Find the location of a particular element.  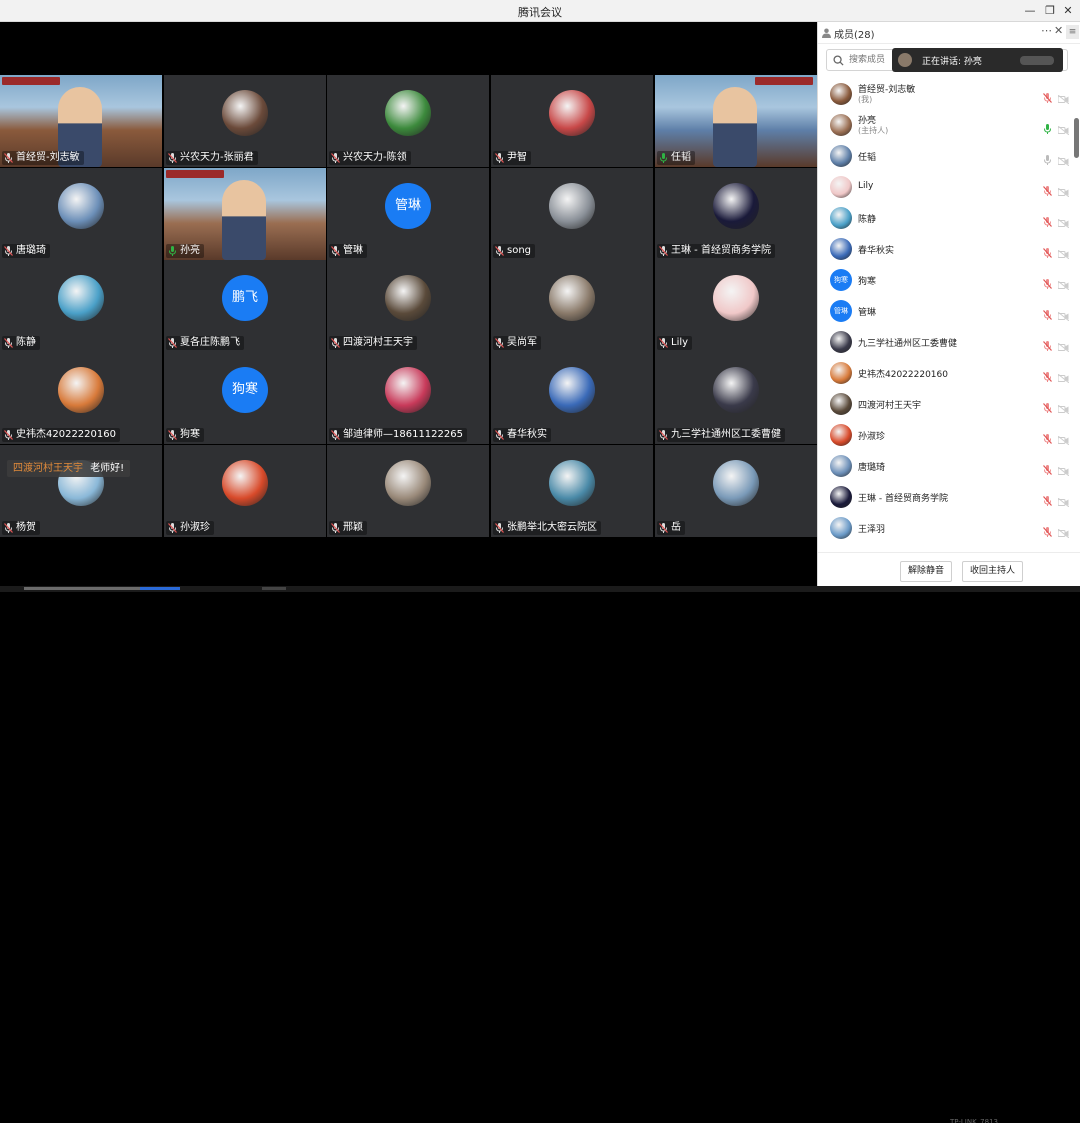

participant-tile: 孙淑珍 is located at coordinates (245, 491).